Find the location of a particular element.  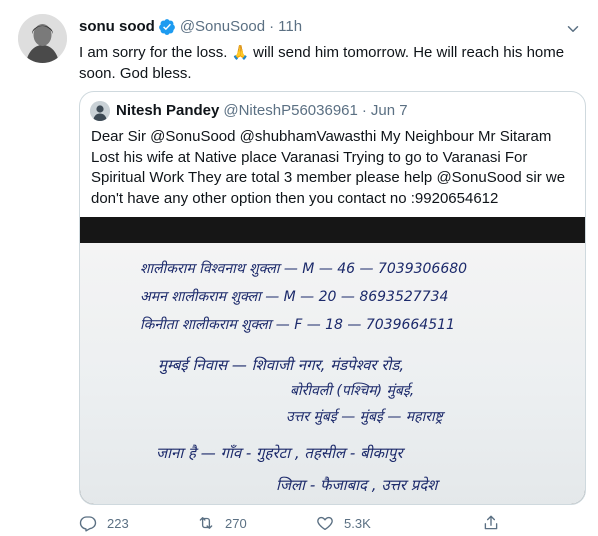

reply-count: 223 is located at coordinates (118, 523).